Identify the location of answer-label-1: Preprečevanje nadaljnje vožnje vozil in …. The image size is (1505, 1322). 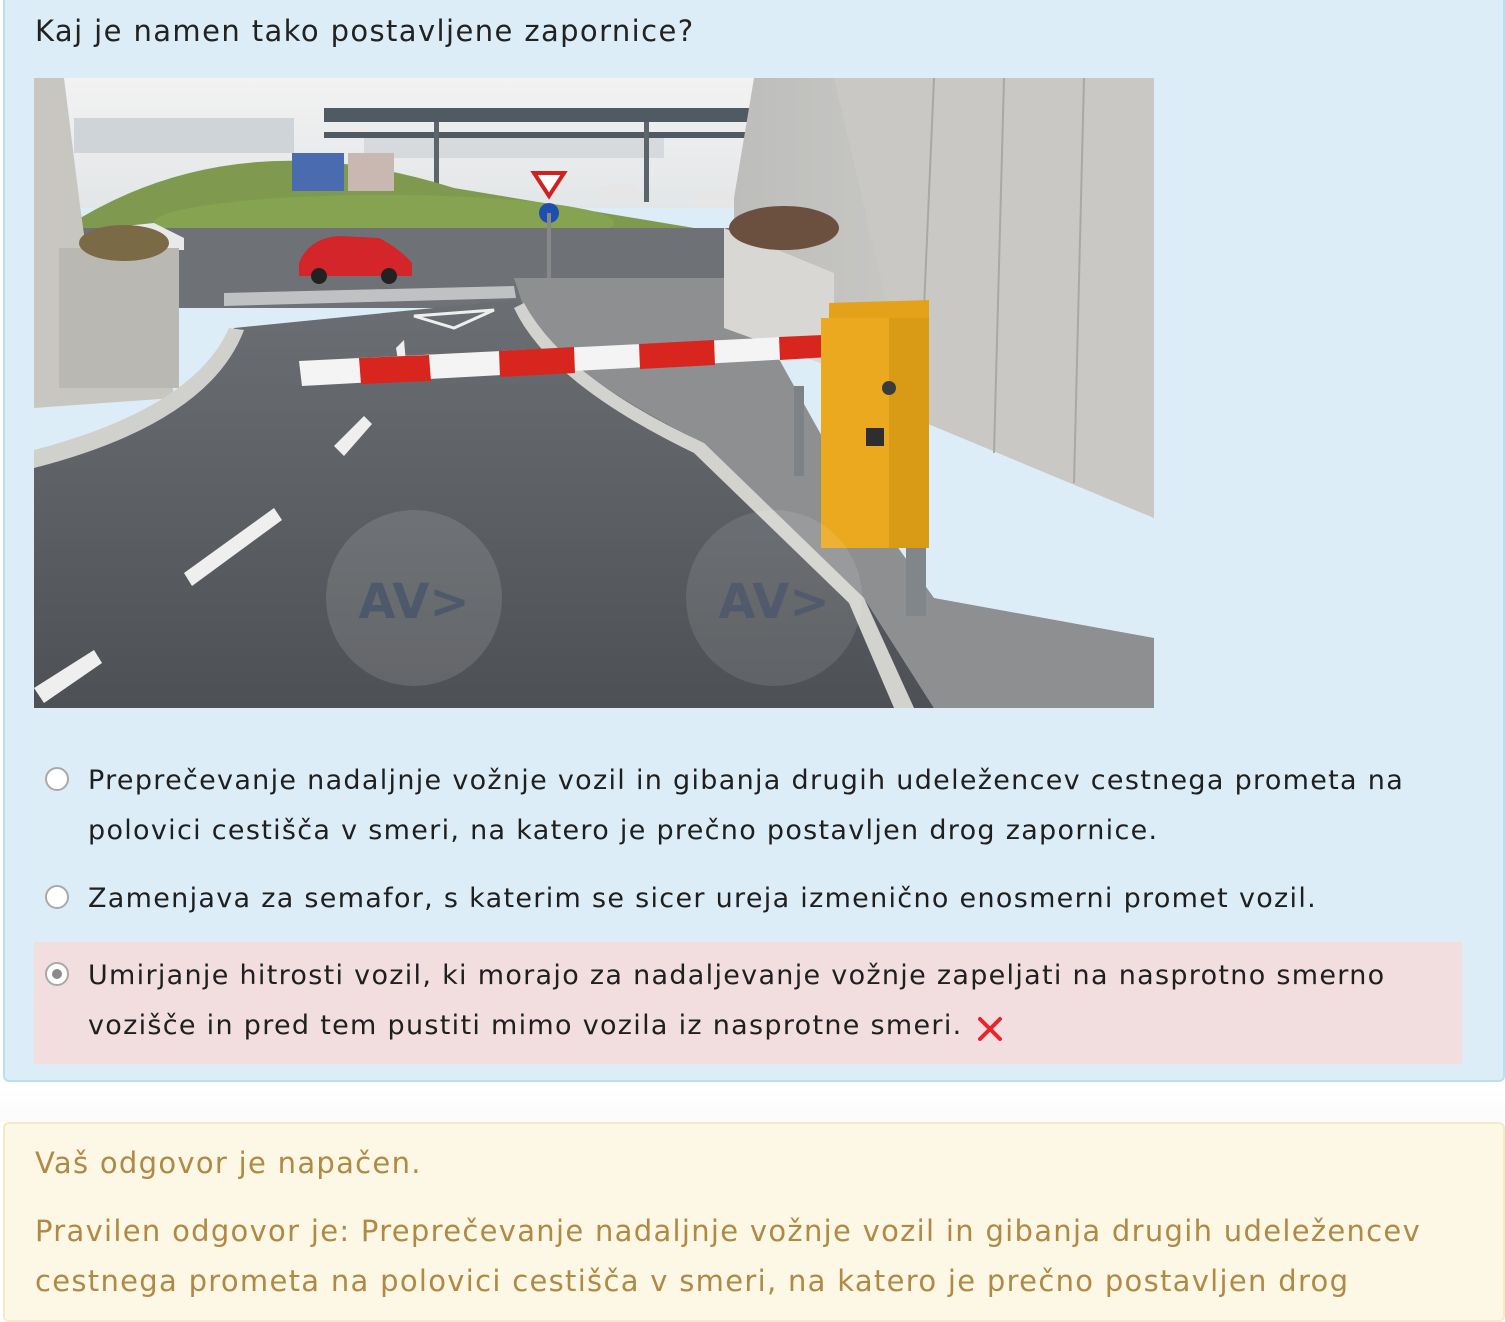
(746, 805).